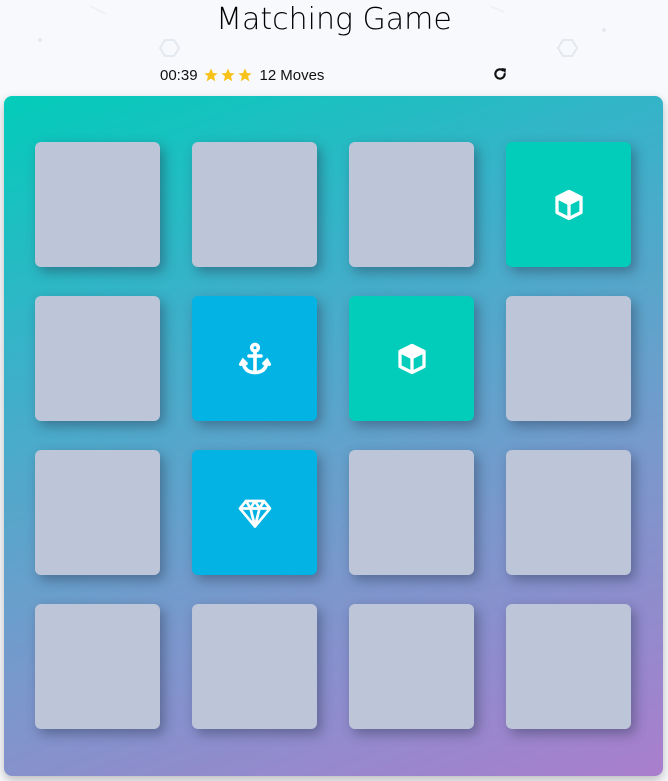 The height and width of the screenshot is (781, 668). I want to click on page-title: Matching Game, so click(334, 19).